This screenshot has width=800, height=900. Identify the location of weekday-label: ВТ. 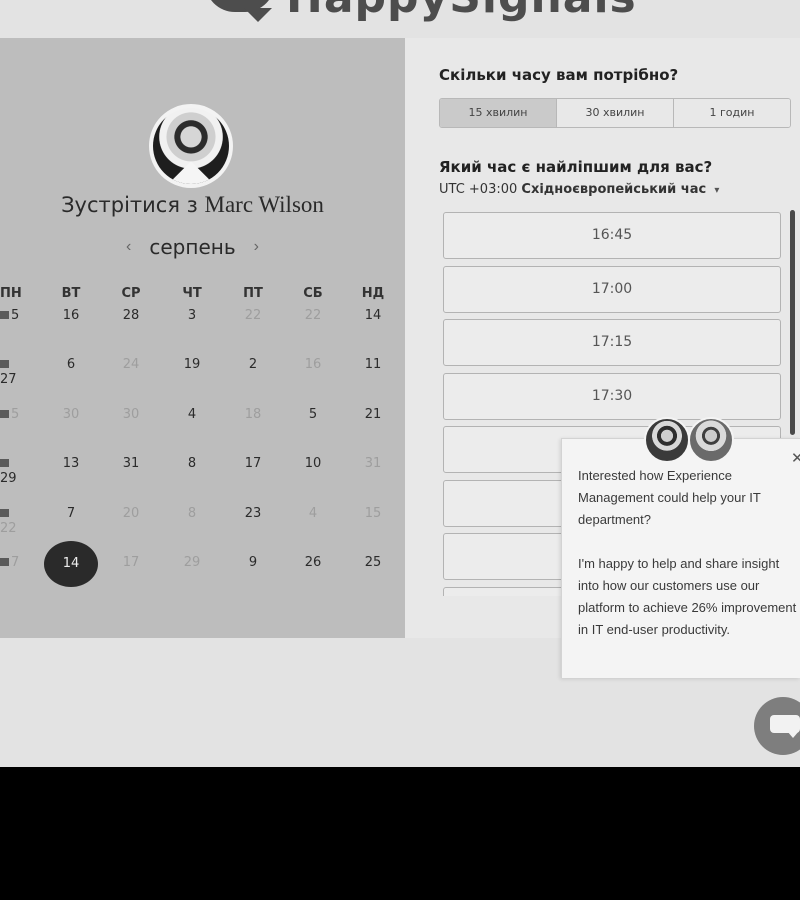
(71, 293).